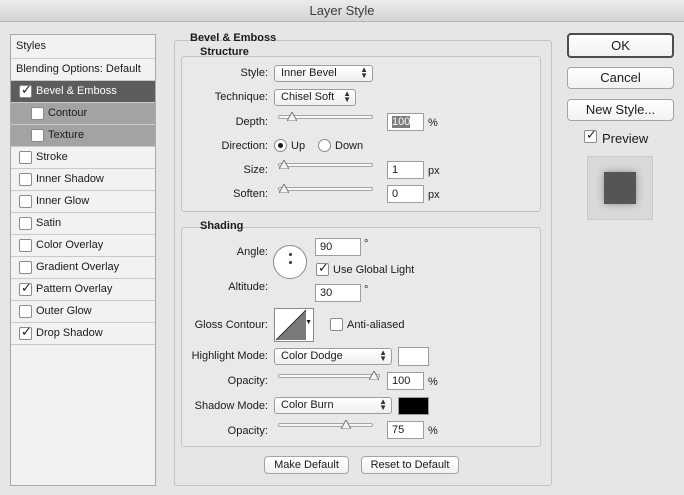  I want to click on preview-swatch, so click(620, 188).